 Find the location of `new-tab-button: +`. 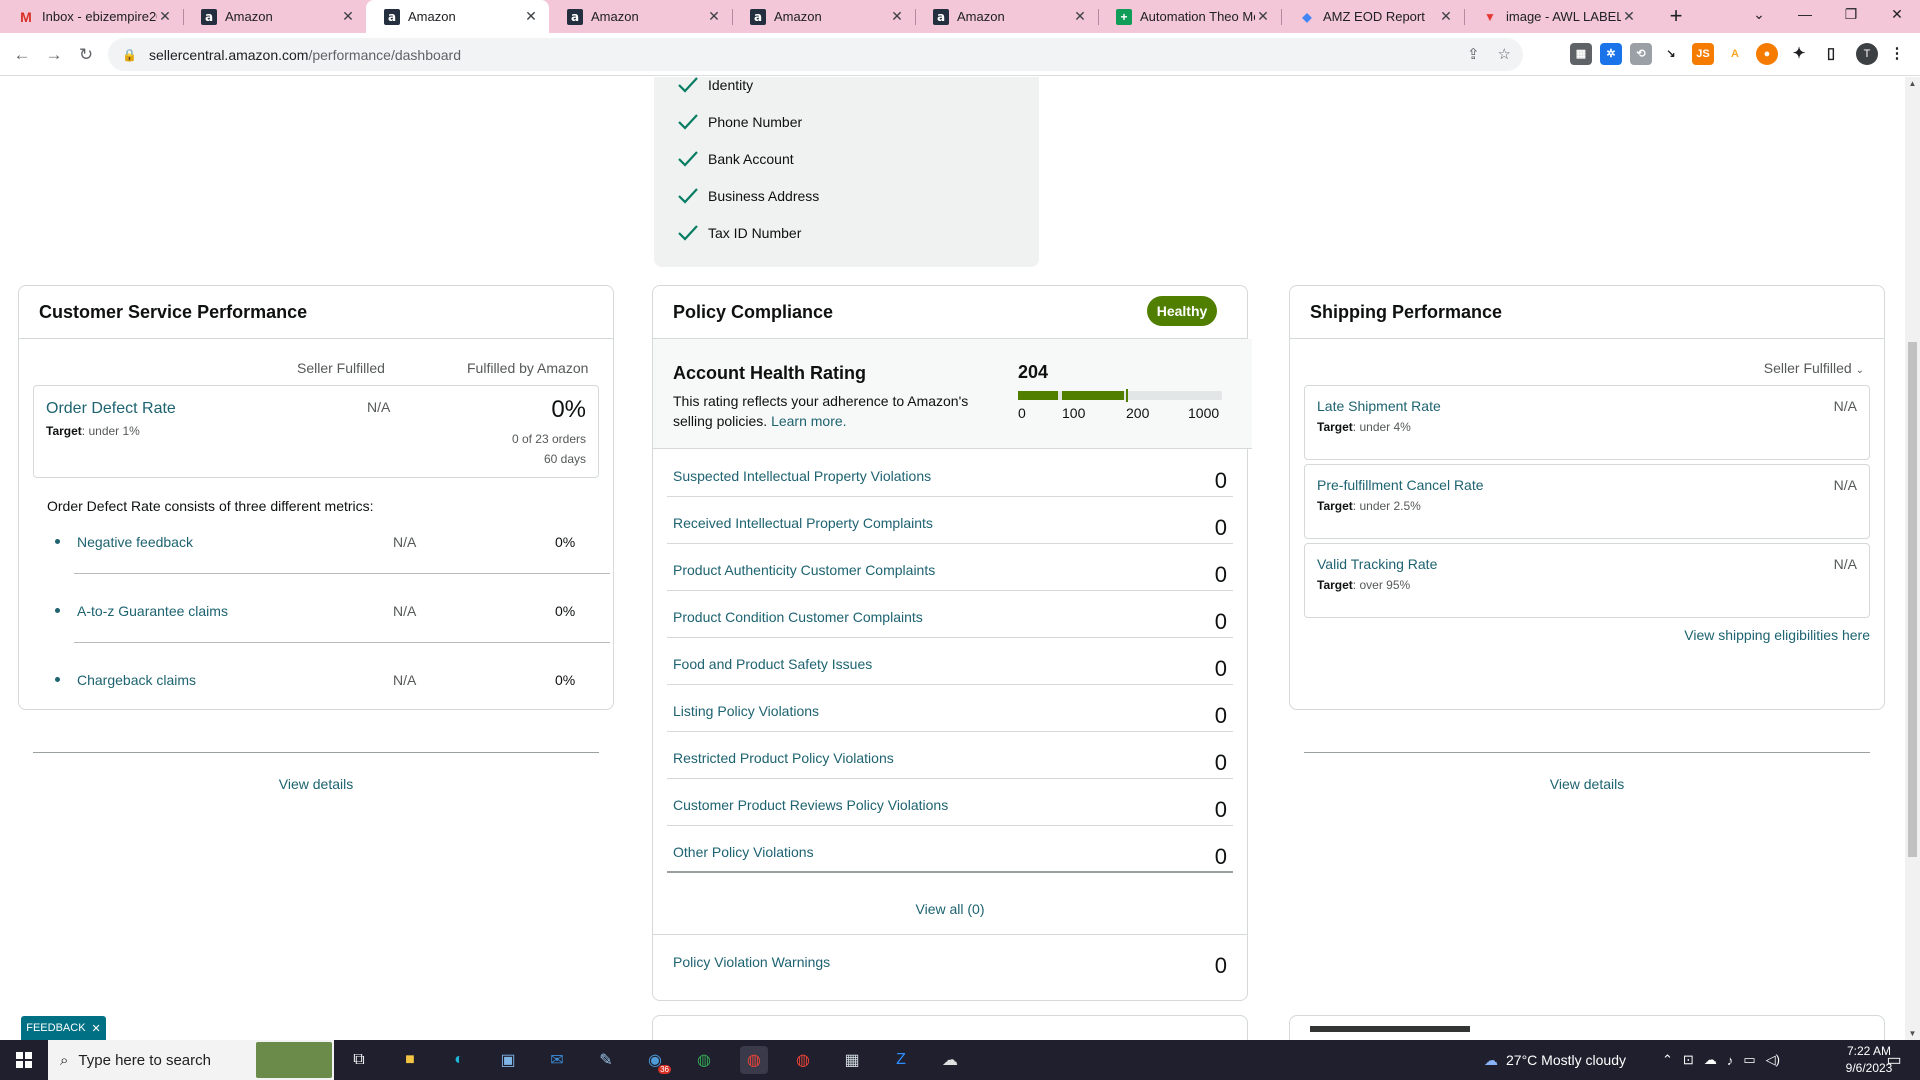

new-tab-button: + is located at coordinates (1676, 17).